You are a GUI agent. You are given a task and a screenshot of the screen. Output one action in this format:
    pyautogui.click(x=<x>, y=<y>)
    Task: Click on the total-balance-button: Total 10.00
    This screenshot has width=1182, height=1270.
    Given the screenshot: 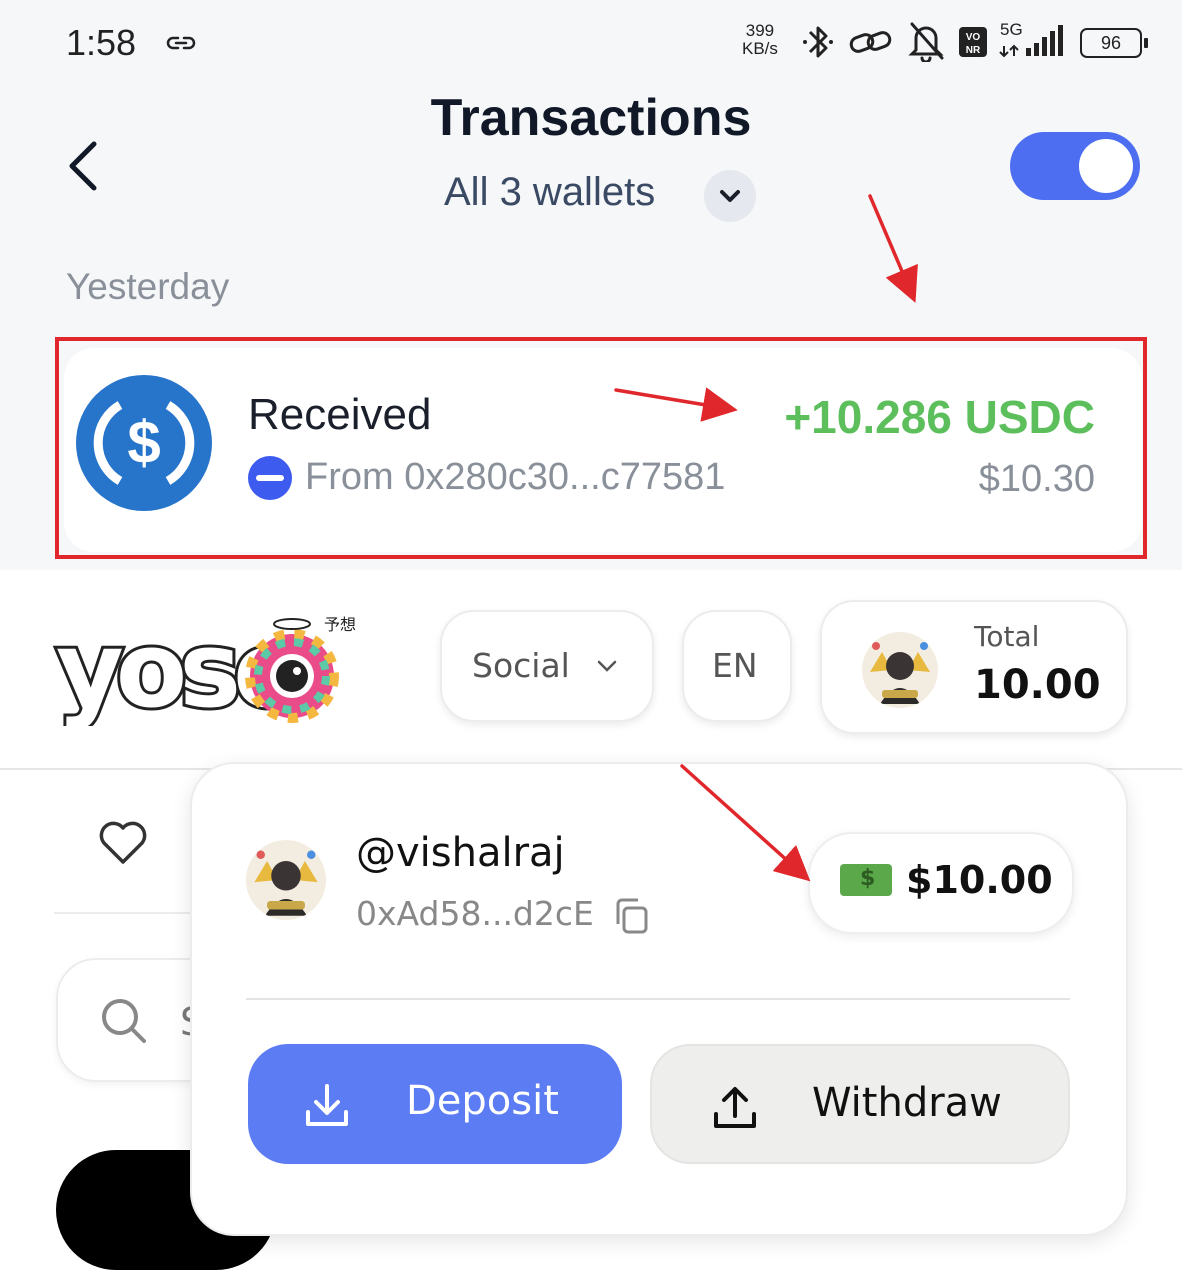 What is the action you would take?
    pyautogui.click(x=974, y=667)
    